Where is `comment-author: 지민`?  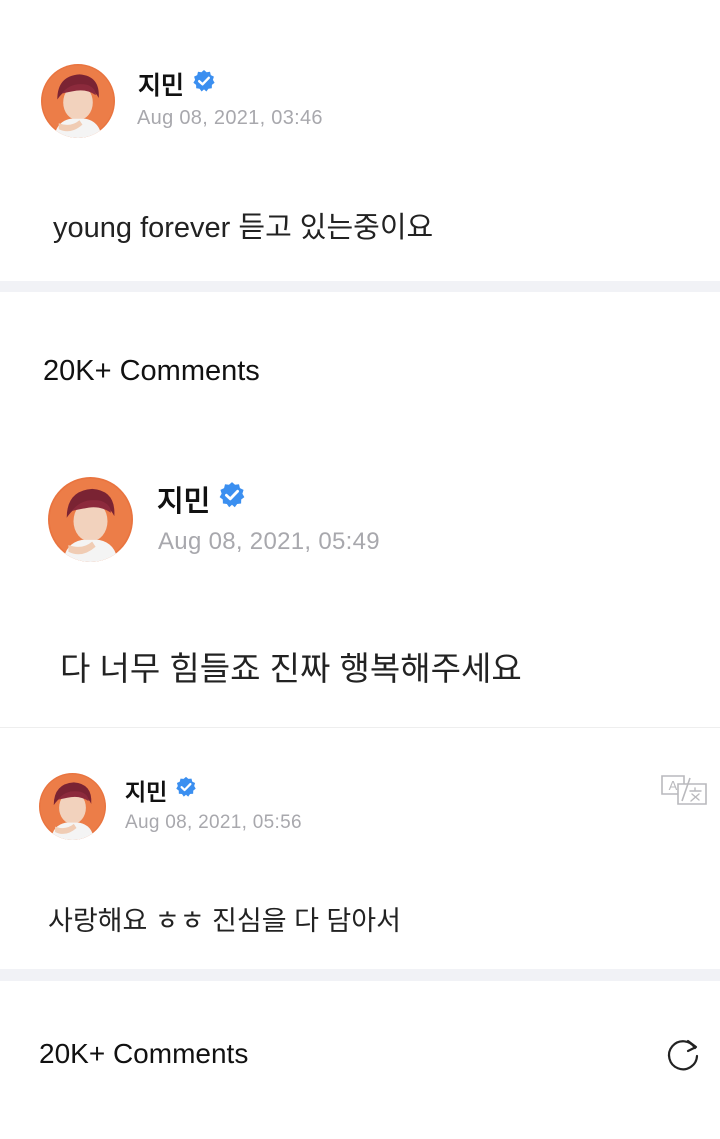
comment-author: 지민 is located at coordinates (201, 499).